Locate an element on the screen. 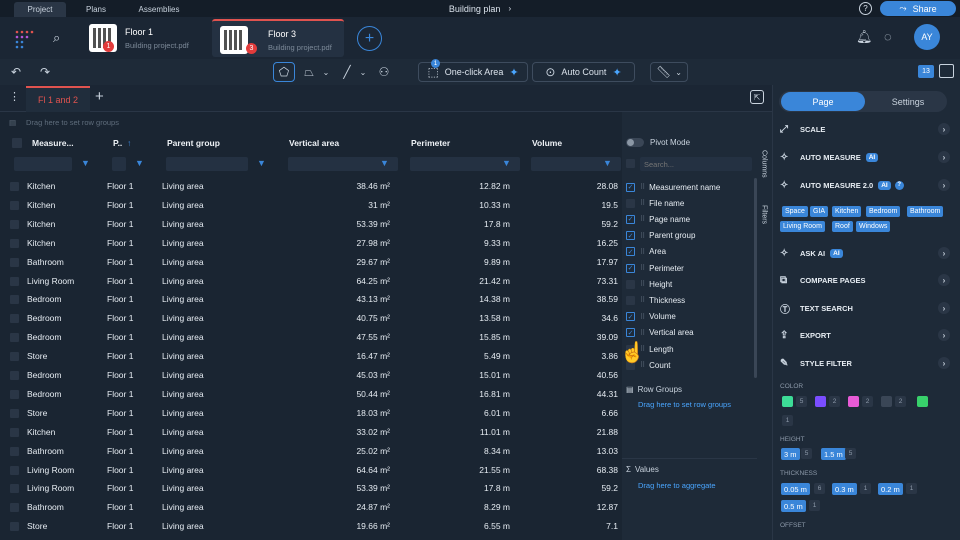 This screenshot has width=960, height=540. compare-pages-item: ⧉ COMPARE PAGES › is located at coordinates (865, 280).